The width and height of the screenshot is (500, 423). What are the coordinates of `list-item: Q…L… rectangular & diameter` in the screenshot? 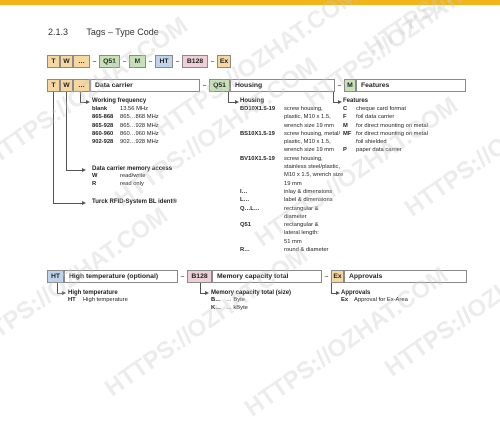 It's located at (279, 212).